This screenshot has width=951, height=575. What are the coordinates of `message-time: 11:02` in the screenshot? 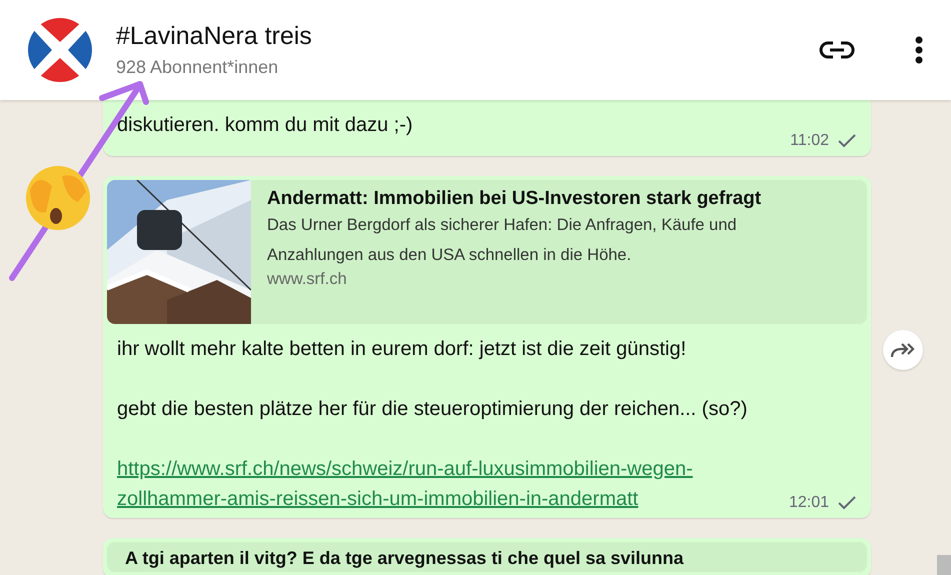 It's located at (809, 141).